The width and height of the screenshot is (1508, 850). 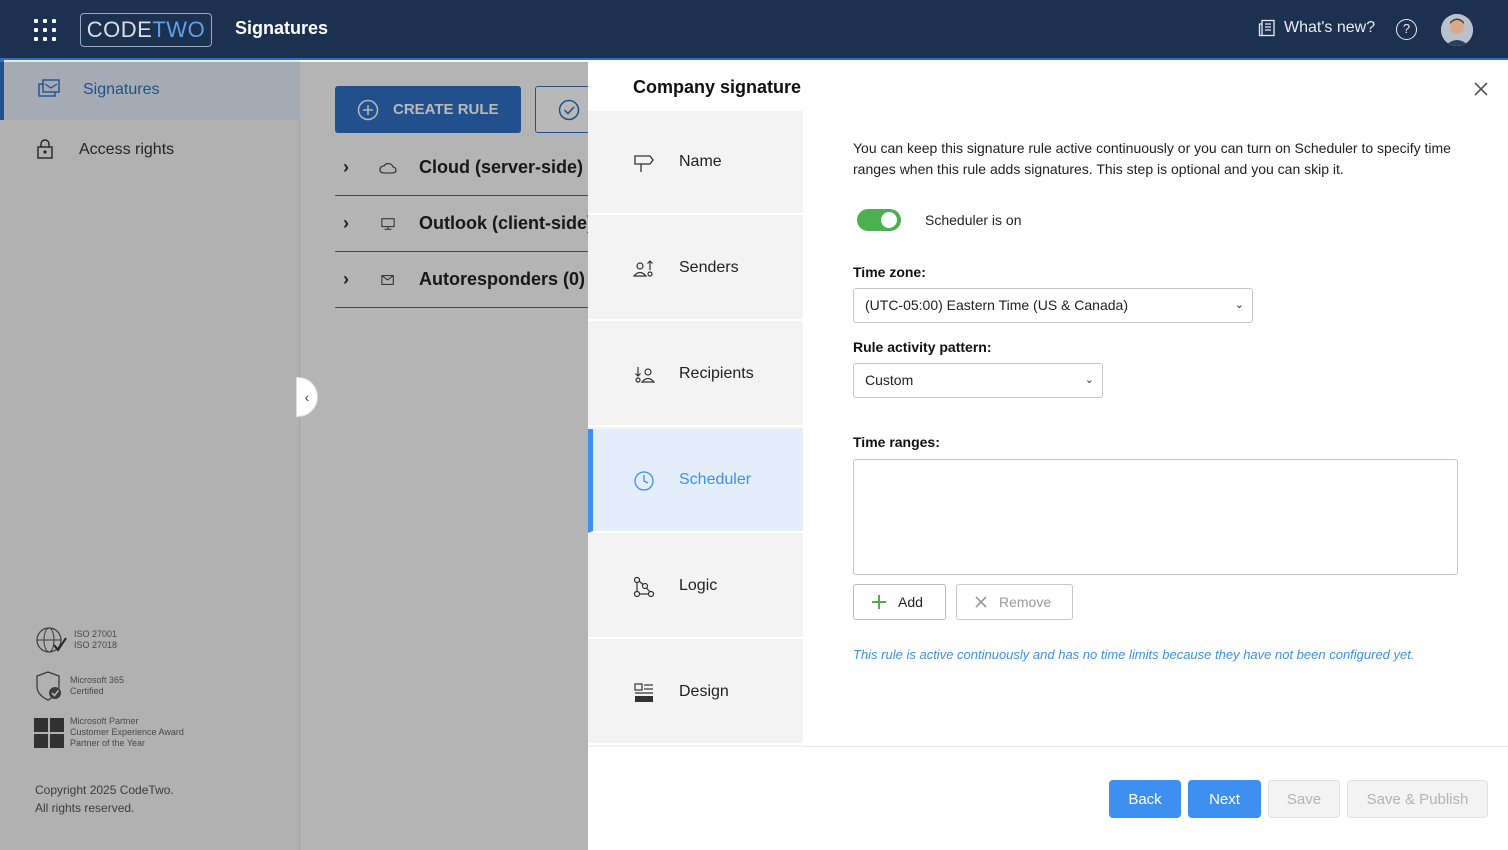 What do you see at coordinates (1330, 27) in the screenshot?
I see `whats-new-label: What's new?` at bounding box center [1330, 27].